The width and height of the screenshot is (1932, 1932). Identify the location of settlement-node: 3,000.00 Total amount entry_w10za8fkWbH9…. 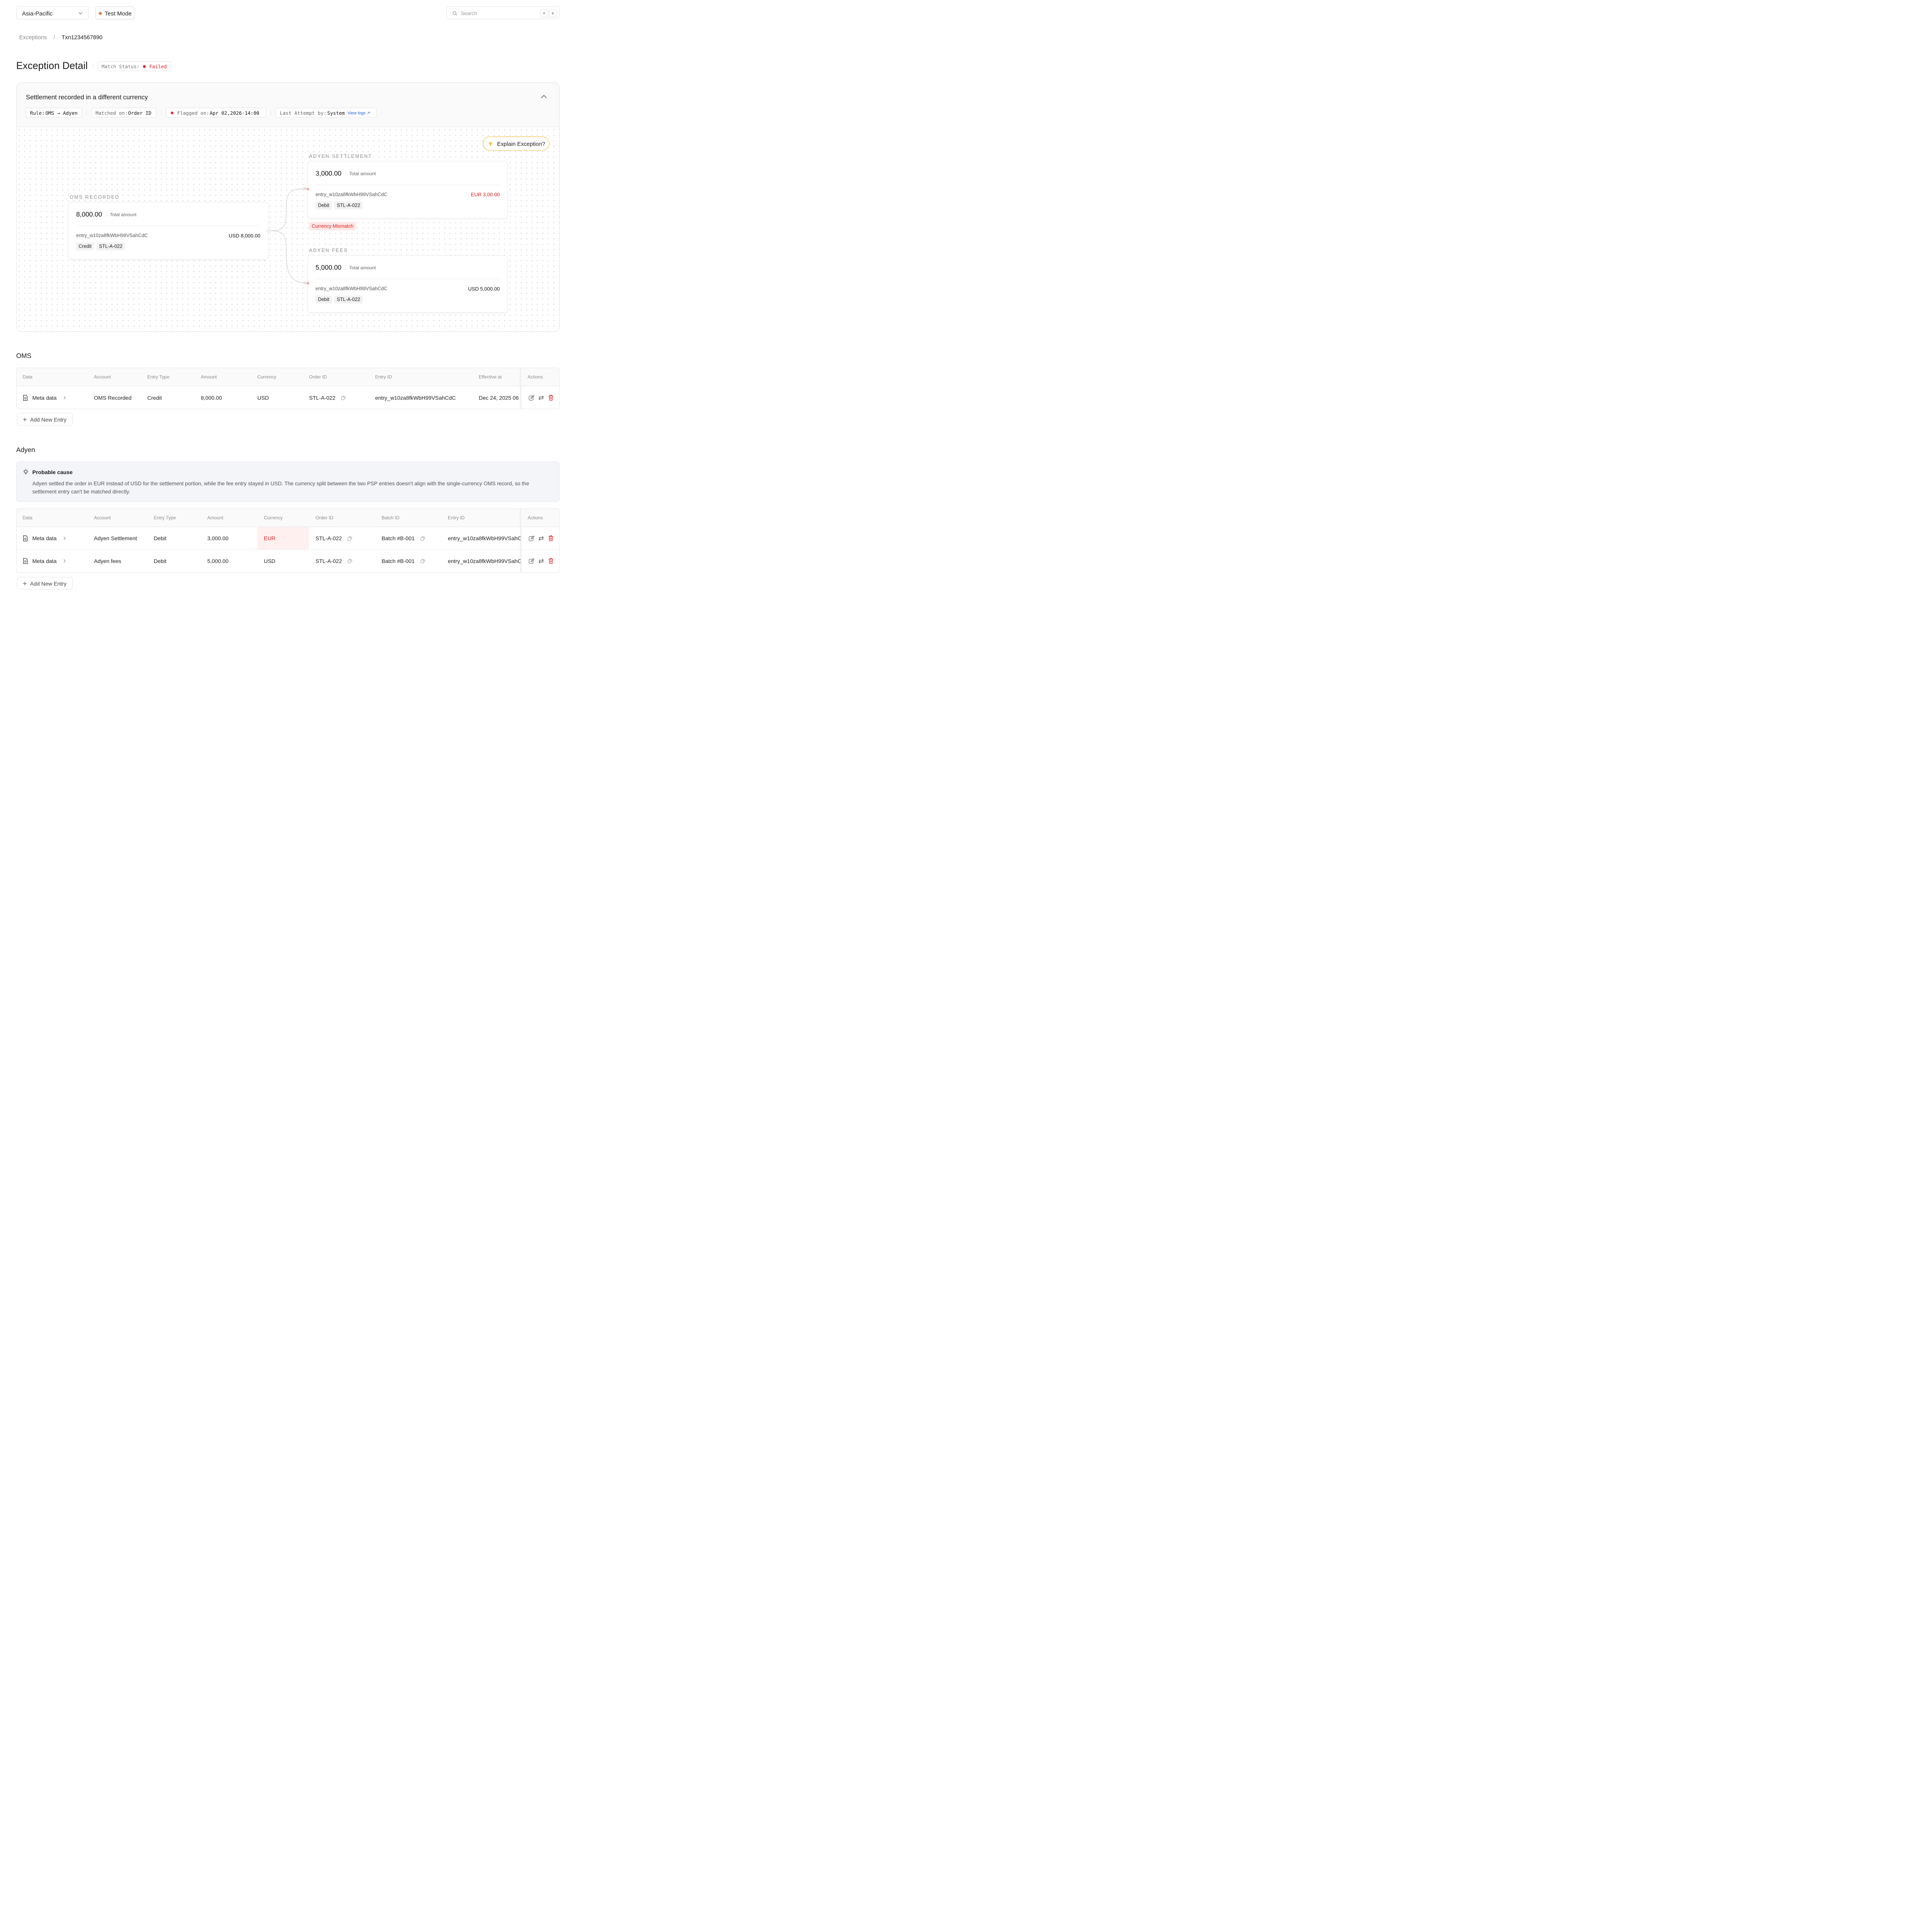
(407, 190).